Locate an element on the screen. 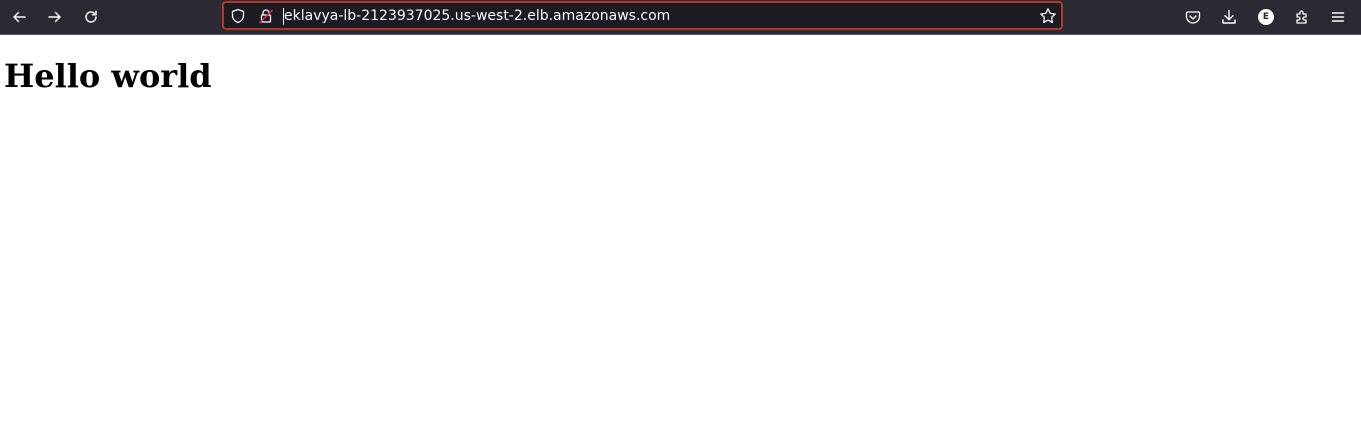 The height and width of the screenshot is (444, 1361). menu-button is located at coordinates (1338, 17).